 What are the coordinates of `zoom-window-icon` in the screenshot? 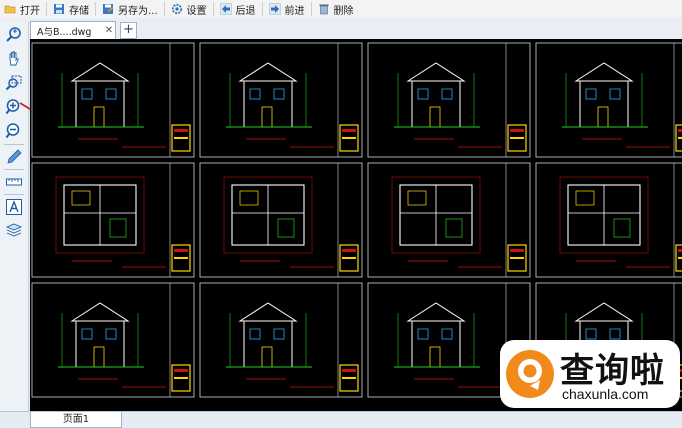 It's located at (13, 83).